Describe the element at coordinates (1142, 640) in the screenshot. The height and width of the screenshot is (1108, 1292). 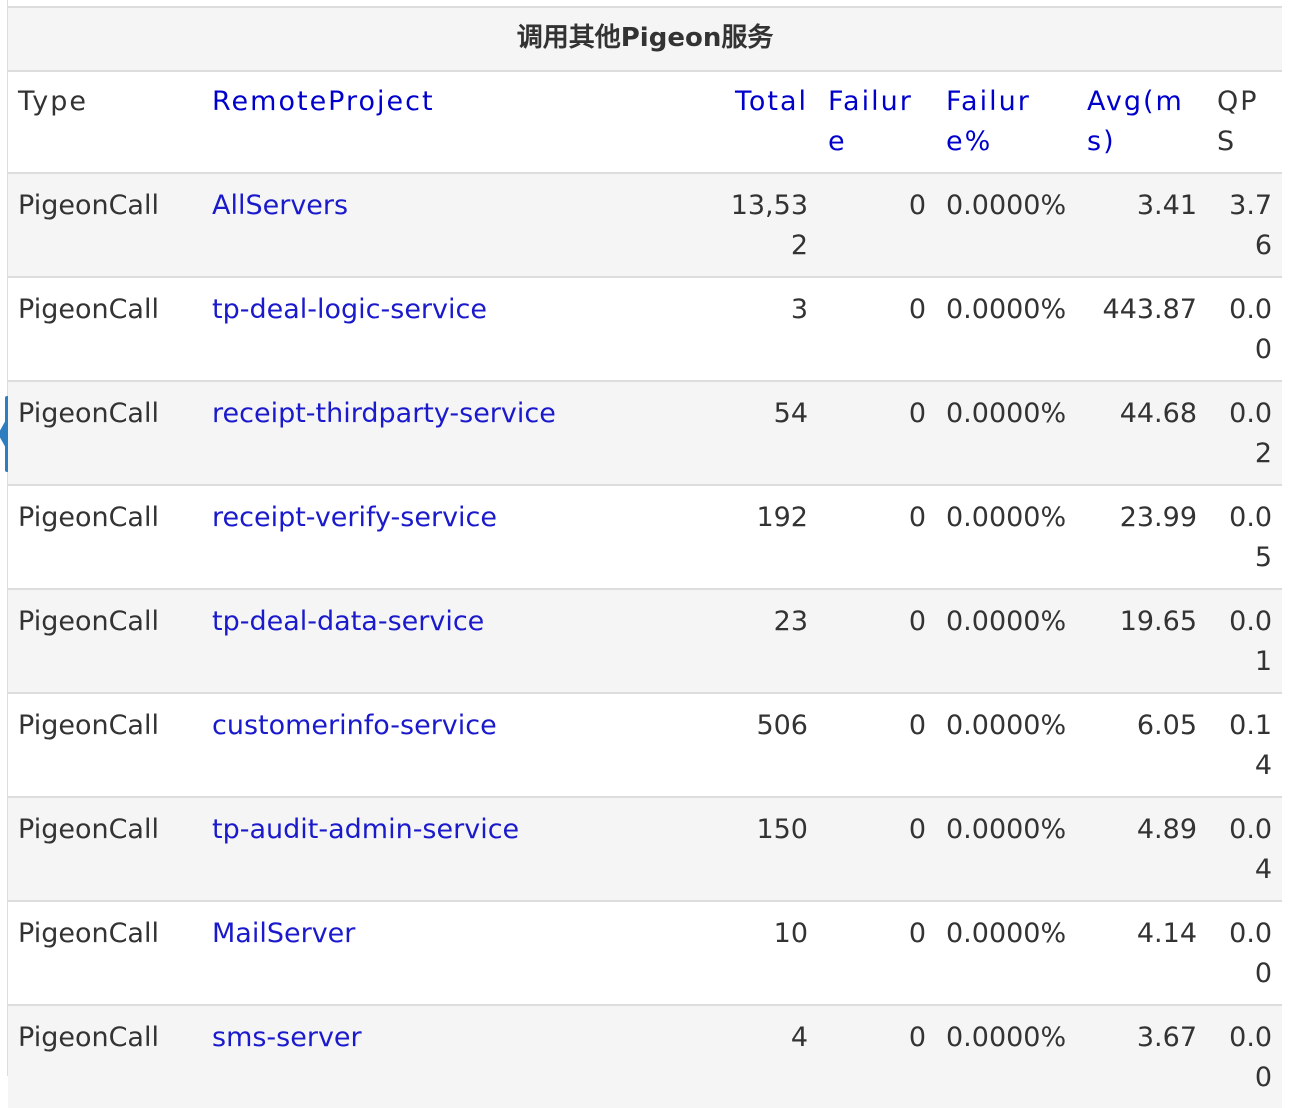
I see `cell-avg: 19.65` at that location.